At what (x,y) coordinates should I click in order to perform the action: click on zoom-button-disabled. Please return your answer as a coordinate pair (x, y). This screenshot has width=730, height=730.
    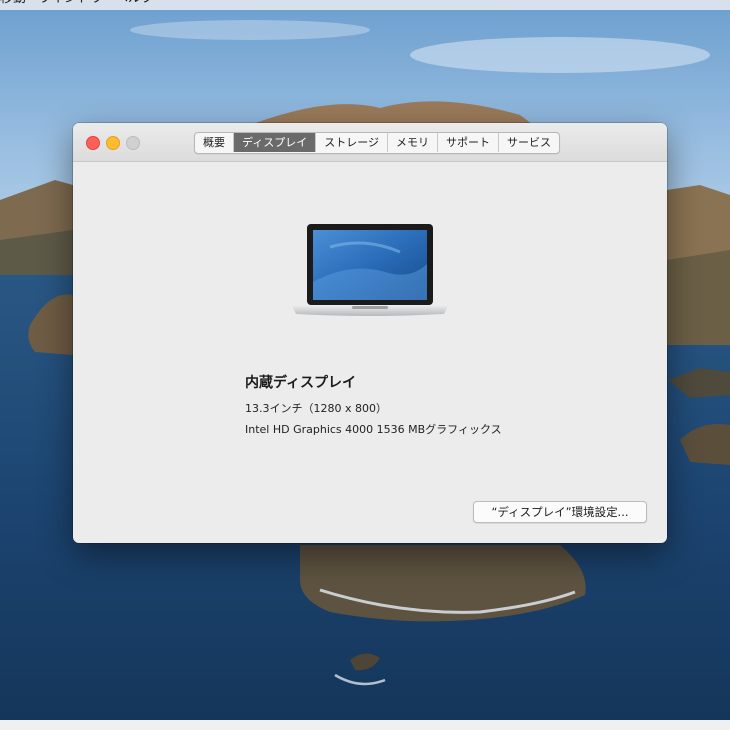
    Looking at the image, I should click on (133, 143).